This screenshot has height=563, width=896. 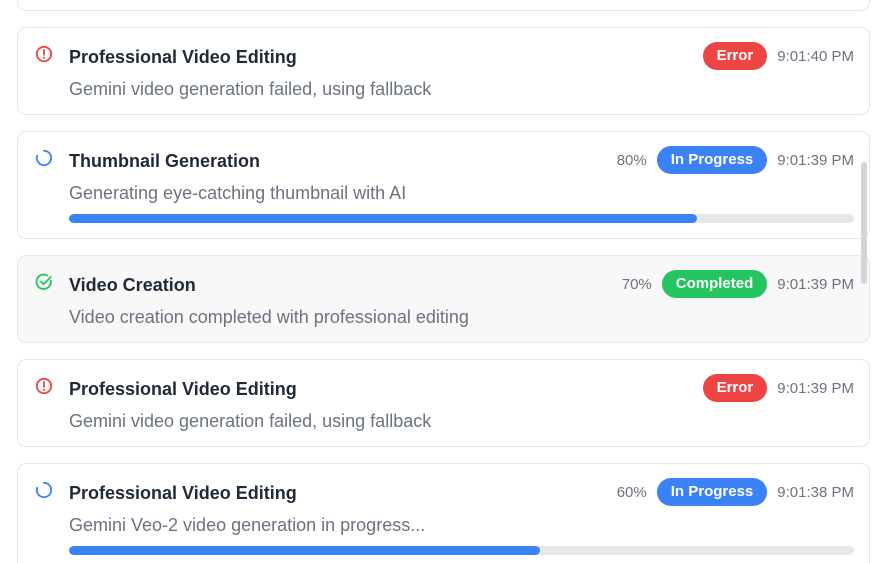 What do you see at coordinates (815, 492) in the screenshot?
I see `event-timestamp: 9:01:38 PM` at bounding box center [815, 492].